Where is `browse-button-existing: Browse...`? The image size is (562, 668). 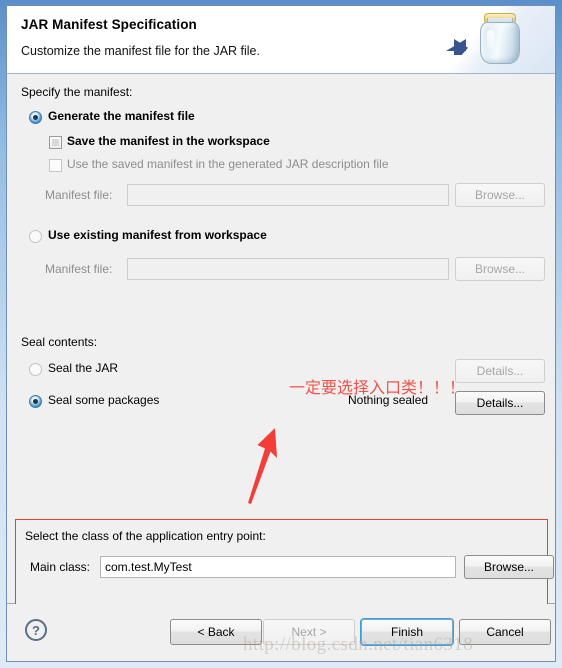
browse-button-existing: Browse... is located at coordinates (500, 269).